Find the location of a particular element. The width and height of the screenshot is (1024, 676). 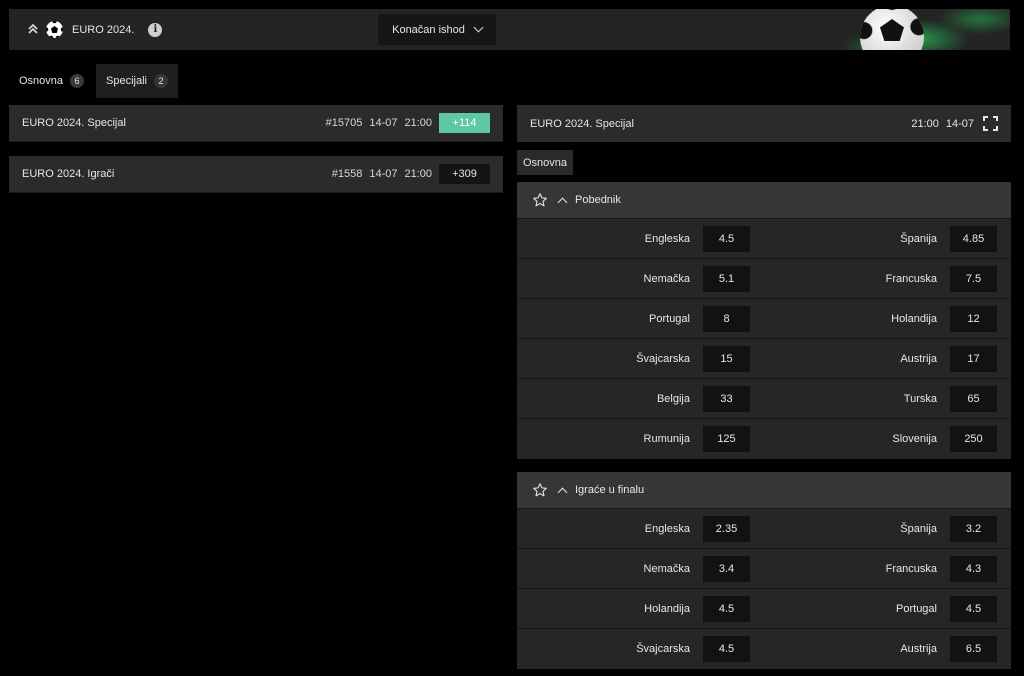

outcome-label: Belgija is located at coordinates (673, 398).